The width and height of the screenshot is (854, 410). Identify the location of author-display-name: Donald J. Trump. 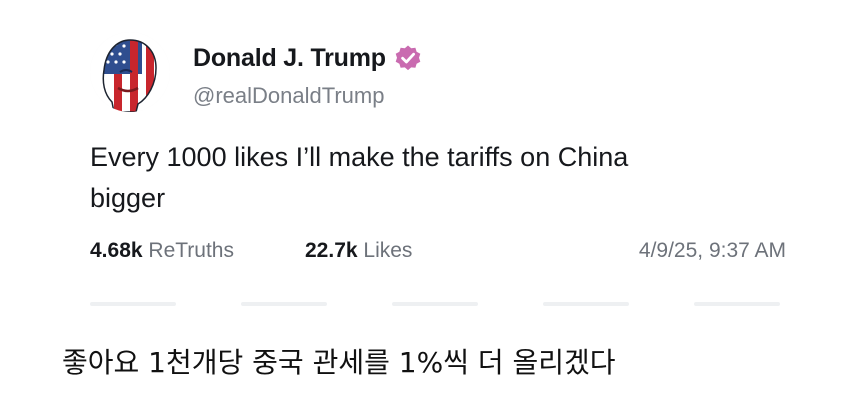
(289, 58).